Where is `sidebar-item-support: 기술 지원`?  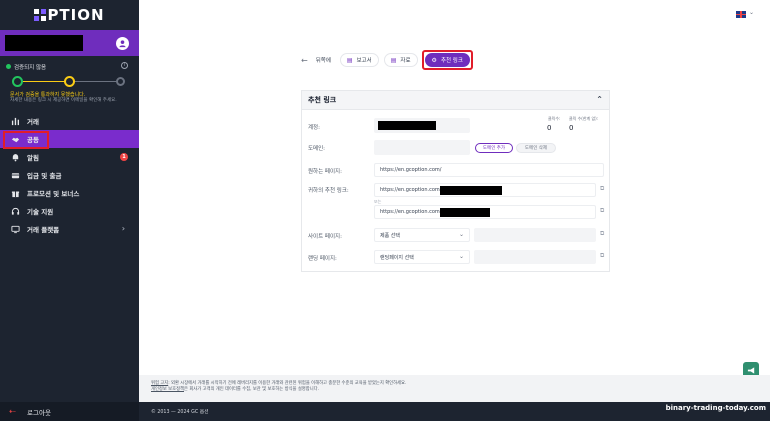 sidebar-item-support: 기술 지원 is located at coordinates (69, 211).